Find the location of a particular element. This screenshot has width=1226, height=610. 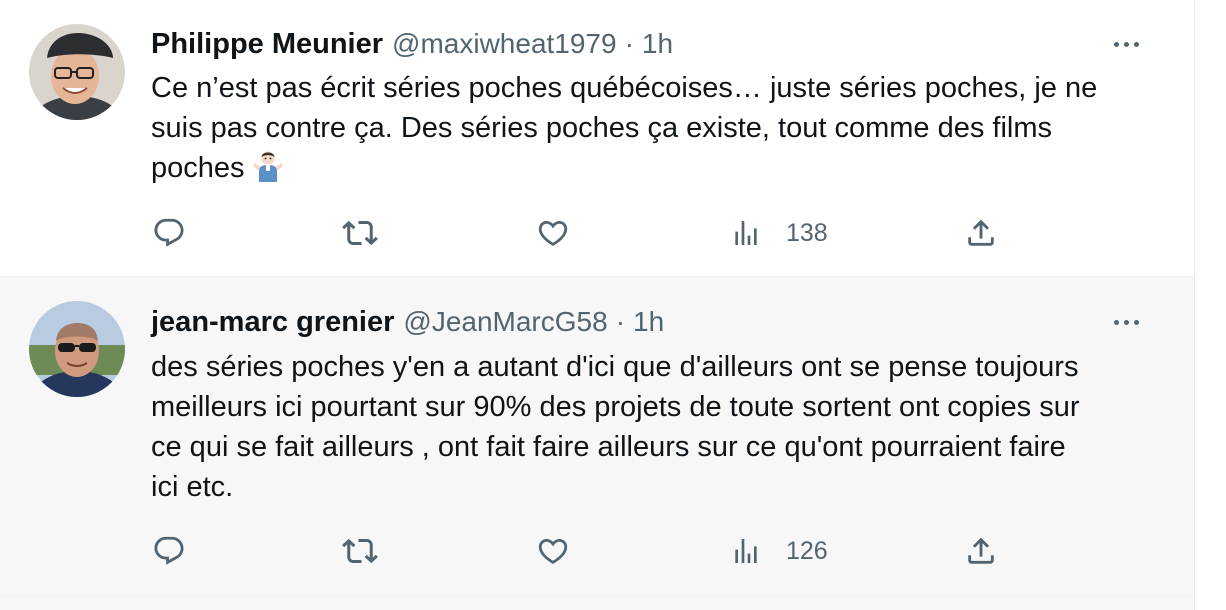

author-name: Philippe Meunier is located at coordinates (267, 44).